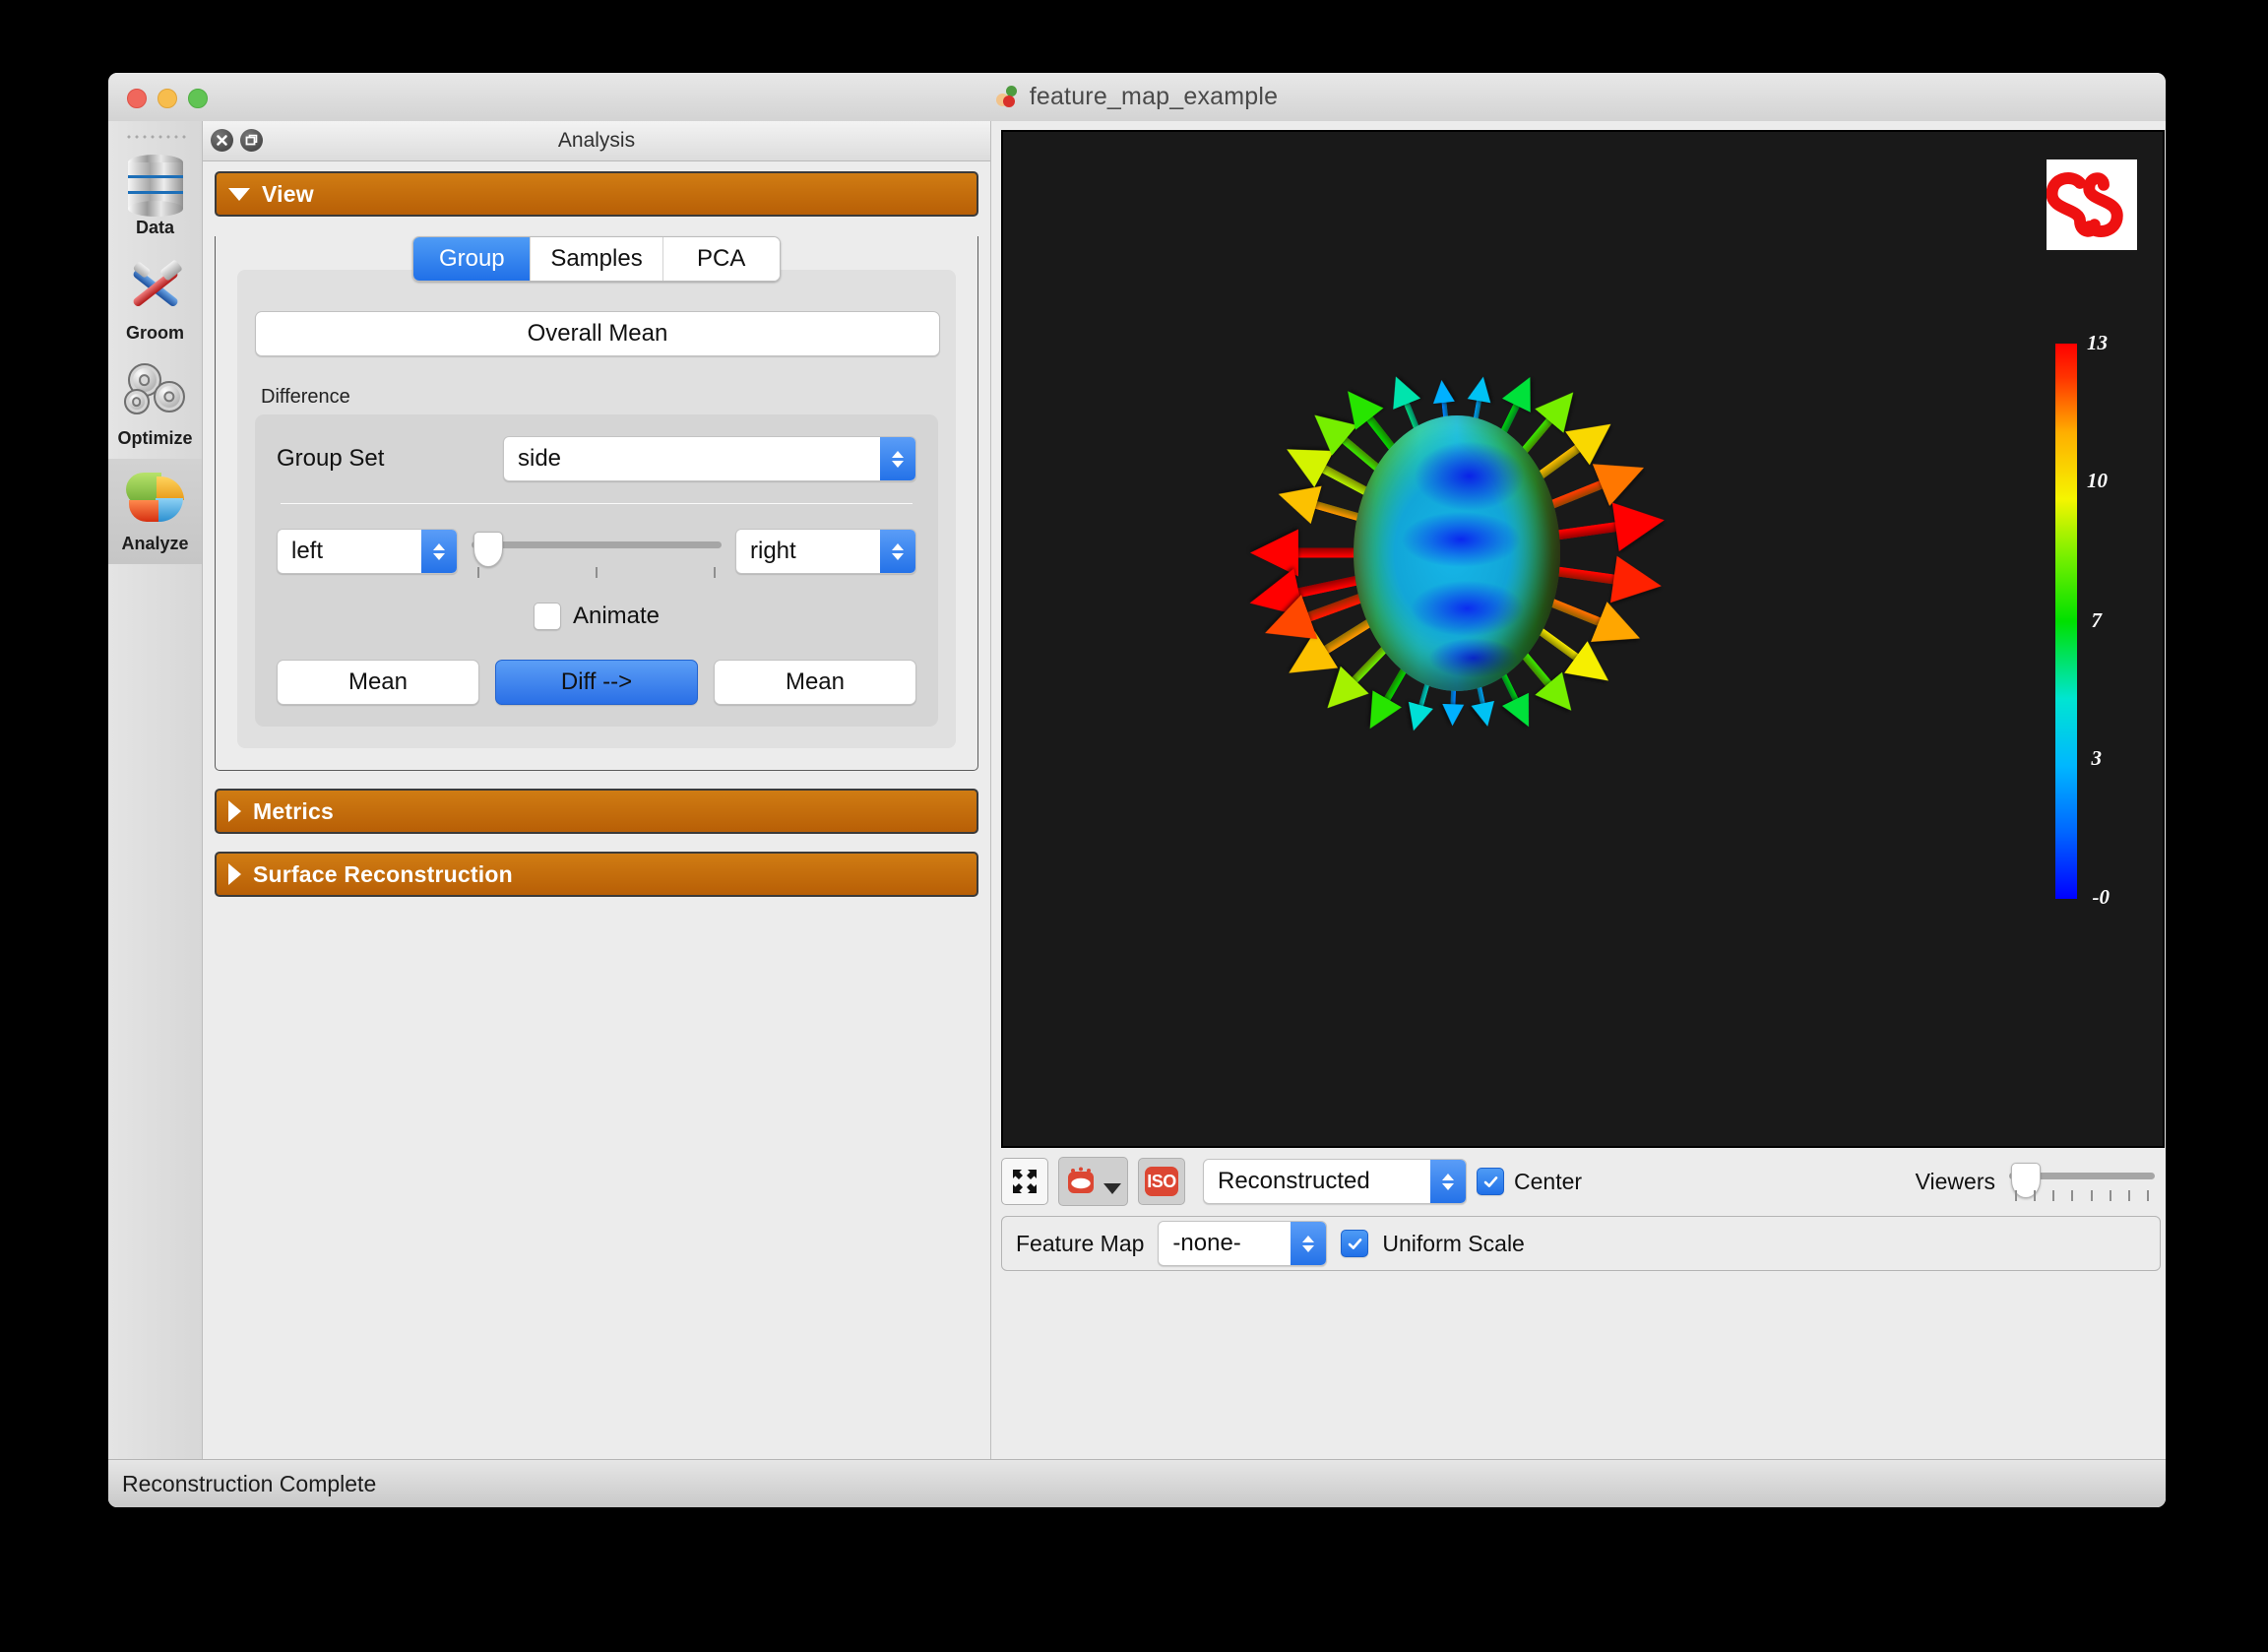 This screenshot has height=1652, width=2268. Describe the element at coordinates (1453, 1243) in the screenshot. I see `uniform-scale-label: Uniform Scale` at that location.